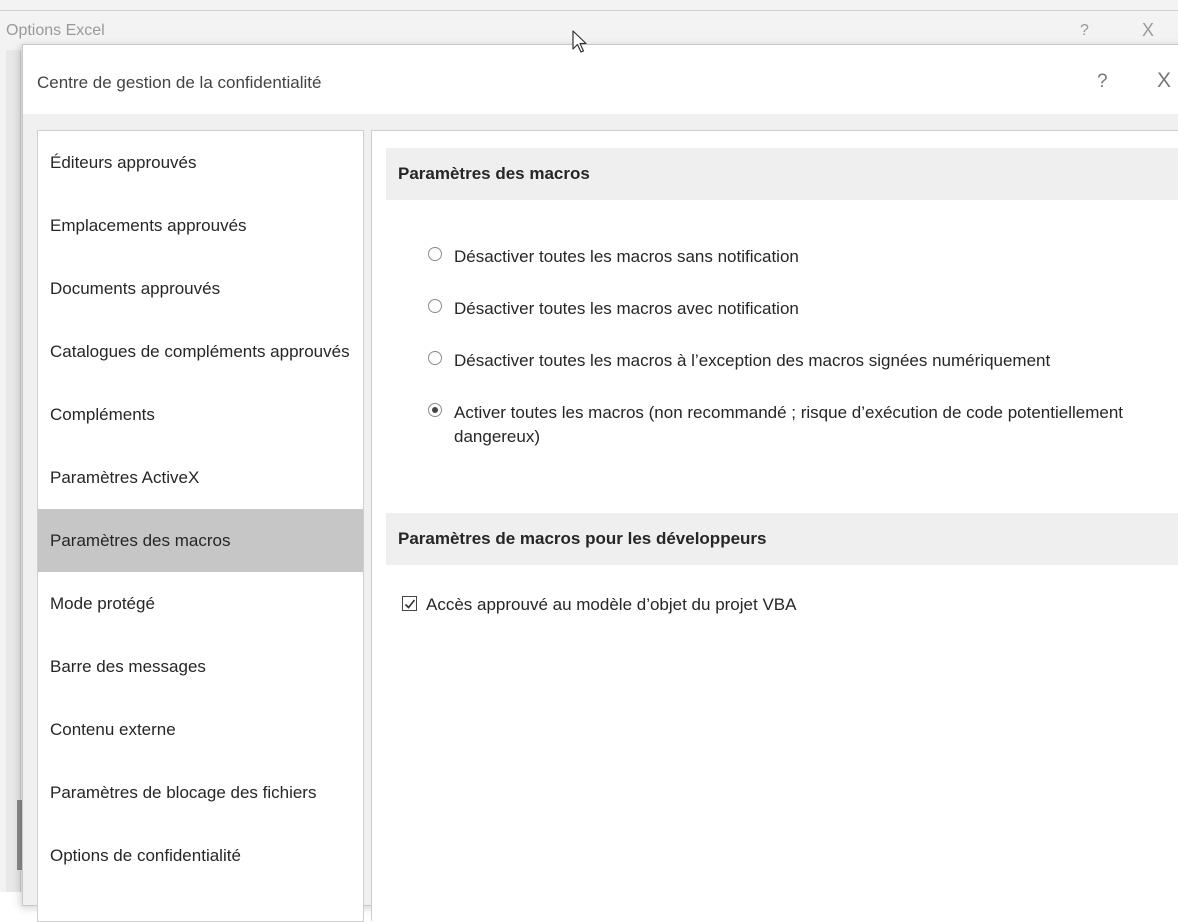 The height and width of the screenshot is (922, 1178). What do you see at coordinates (782, 174) in the screenshot?
I see `macro-settings-header: Paramètres des macros` at bounding box center [782, 174].